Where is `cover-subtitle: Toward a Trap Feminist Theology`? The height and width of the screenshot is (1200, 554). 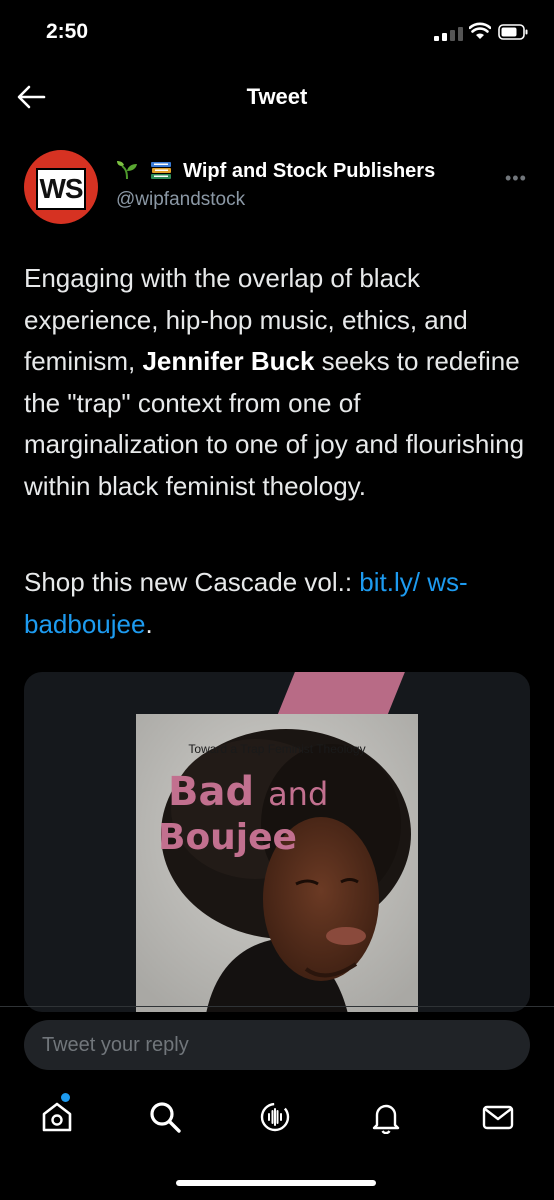
cover-subtitle: Toward a Trap Feminist Theology is located at coordinates (277, 749).